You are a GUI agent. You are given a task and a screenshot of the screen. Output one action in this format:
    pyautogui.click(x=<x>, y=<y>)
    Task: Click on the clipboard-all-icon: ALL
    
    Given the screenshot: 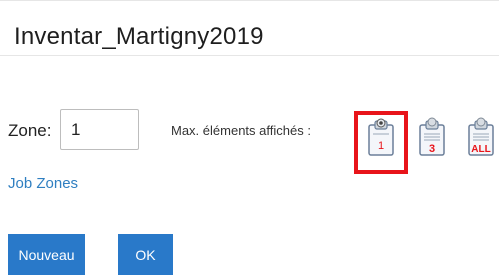 What is the action you would take?
    pyautogui.click(x=481, y=136)
    